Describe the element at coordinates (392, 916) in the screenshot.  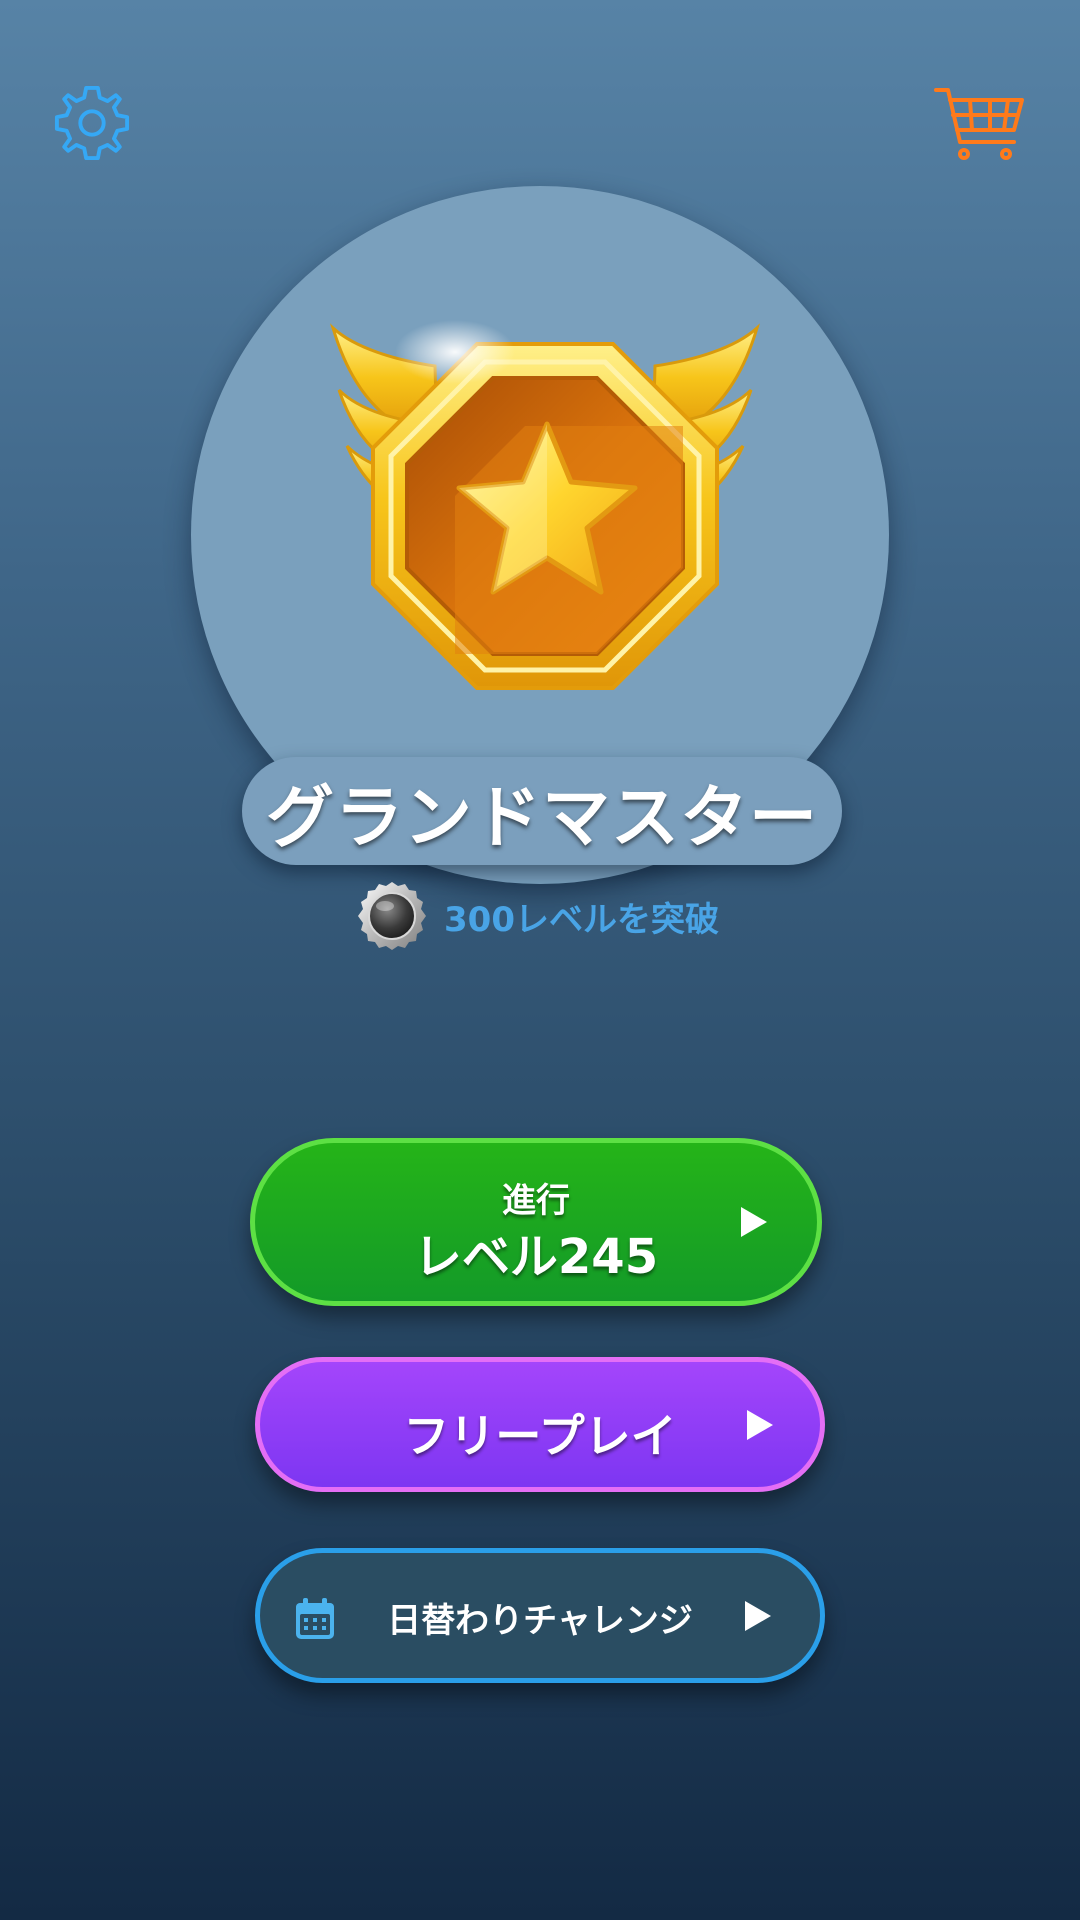
I see `silver-coin-icon` at that location.